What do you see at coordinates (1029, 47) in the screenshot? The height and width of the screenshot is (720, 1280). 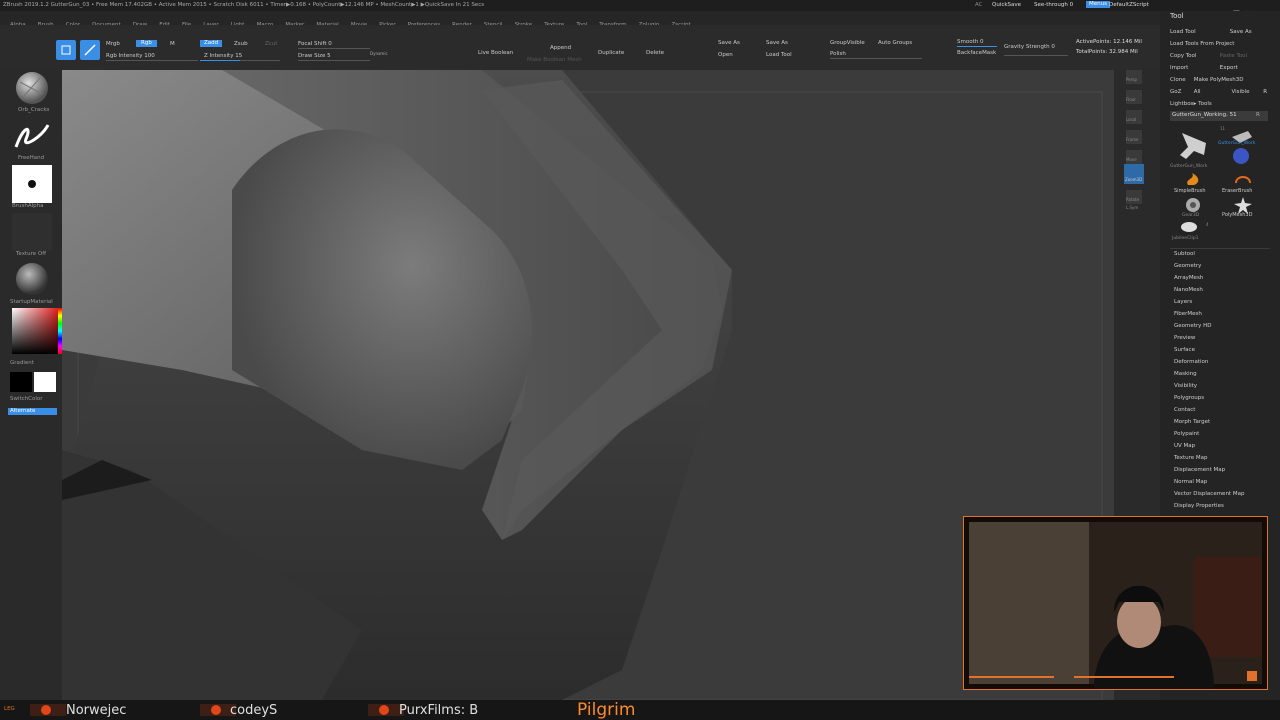 I see `gravity-strength-slider: Gravity Strength 0` at bounding box center [1029, 47].